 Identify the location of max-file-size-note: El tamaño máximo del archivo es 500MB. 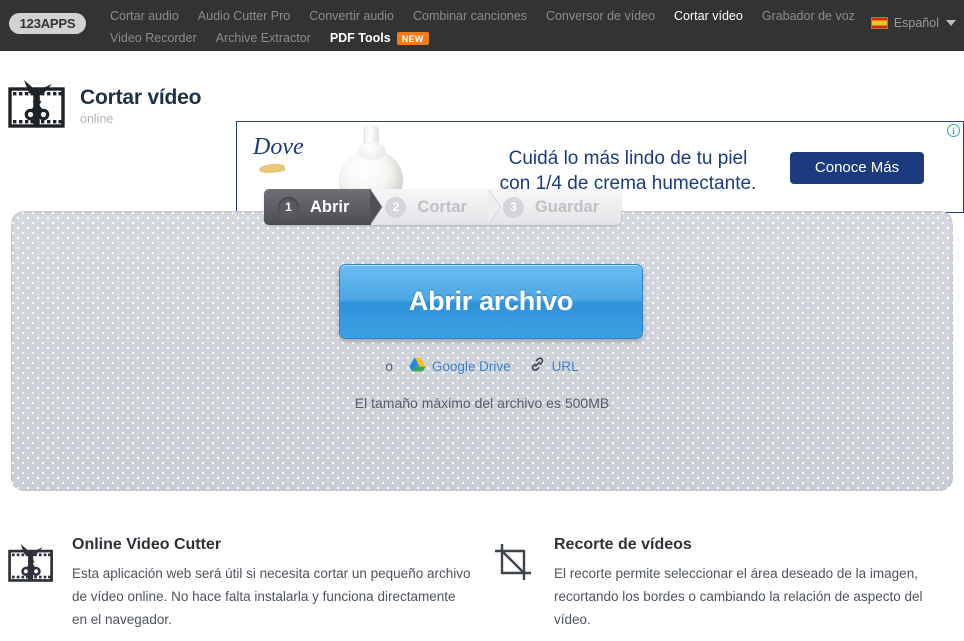
(482, 403).